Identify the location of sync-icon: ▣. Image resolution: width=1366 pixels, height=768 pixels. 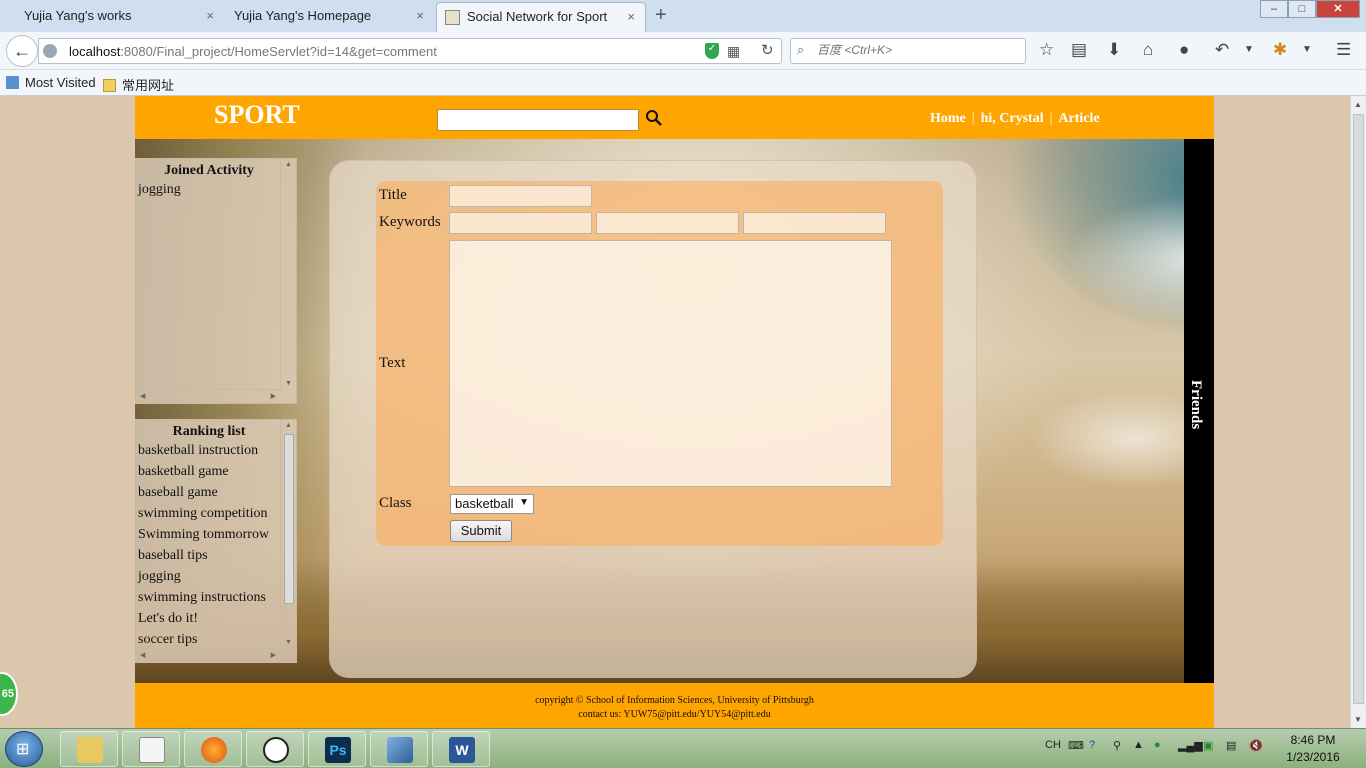
(1208, 745).